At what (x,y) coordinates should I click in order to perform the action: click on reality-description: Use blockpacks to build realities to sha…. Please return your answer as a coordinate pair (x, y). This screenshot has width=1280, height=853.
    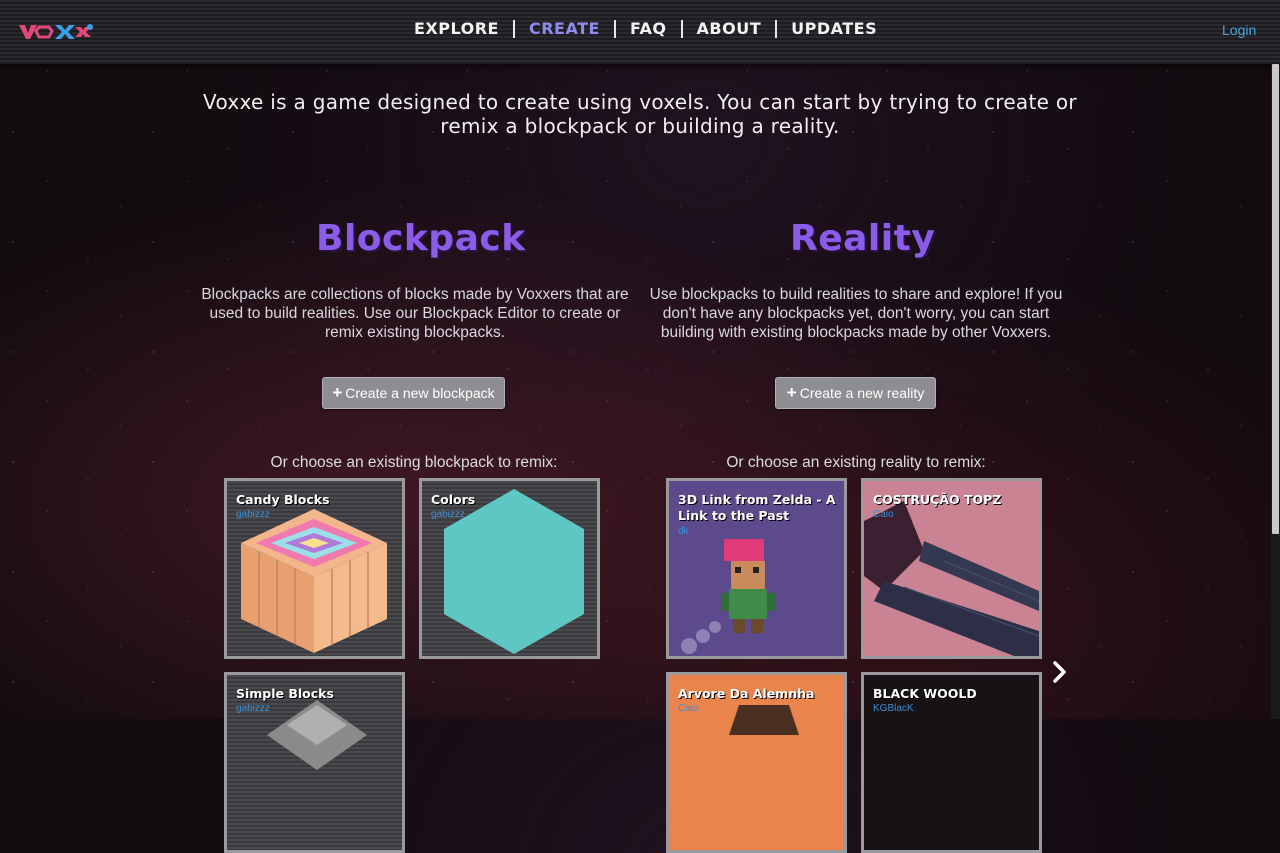
    Looking at the image, I should click on (856, 313).